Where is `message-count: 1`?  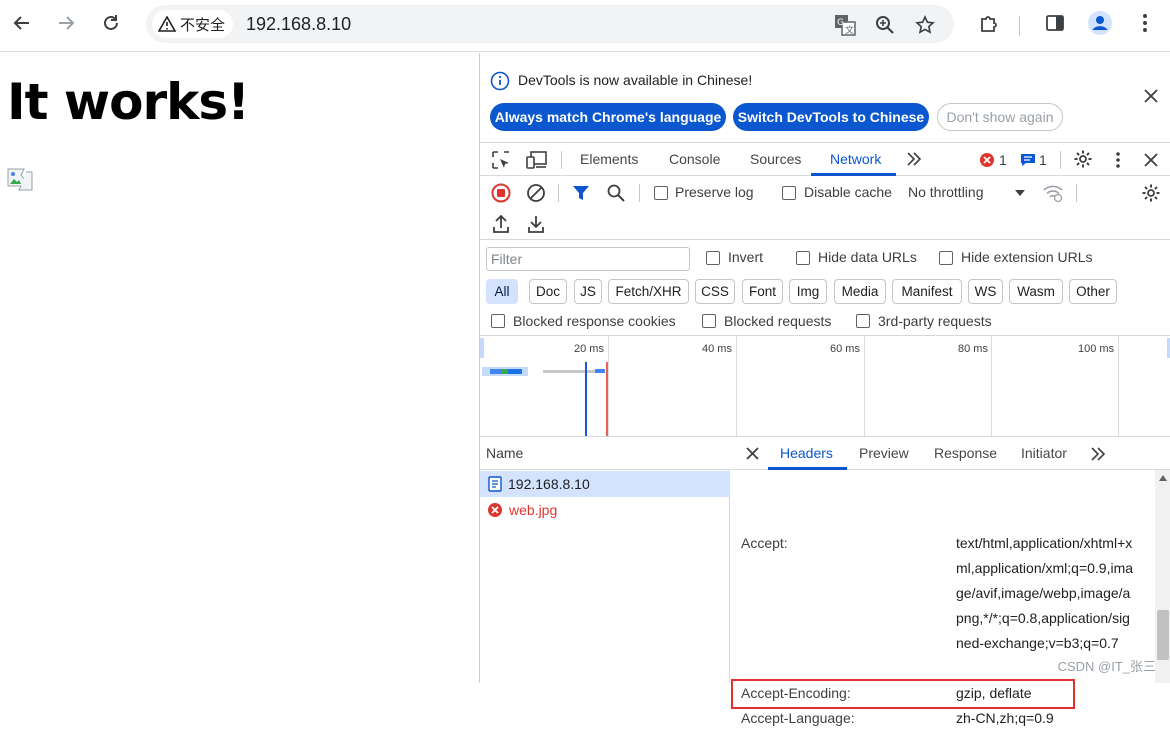 message-count: 1 is located at coordinates (1043, 160).